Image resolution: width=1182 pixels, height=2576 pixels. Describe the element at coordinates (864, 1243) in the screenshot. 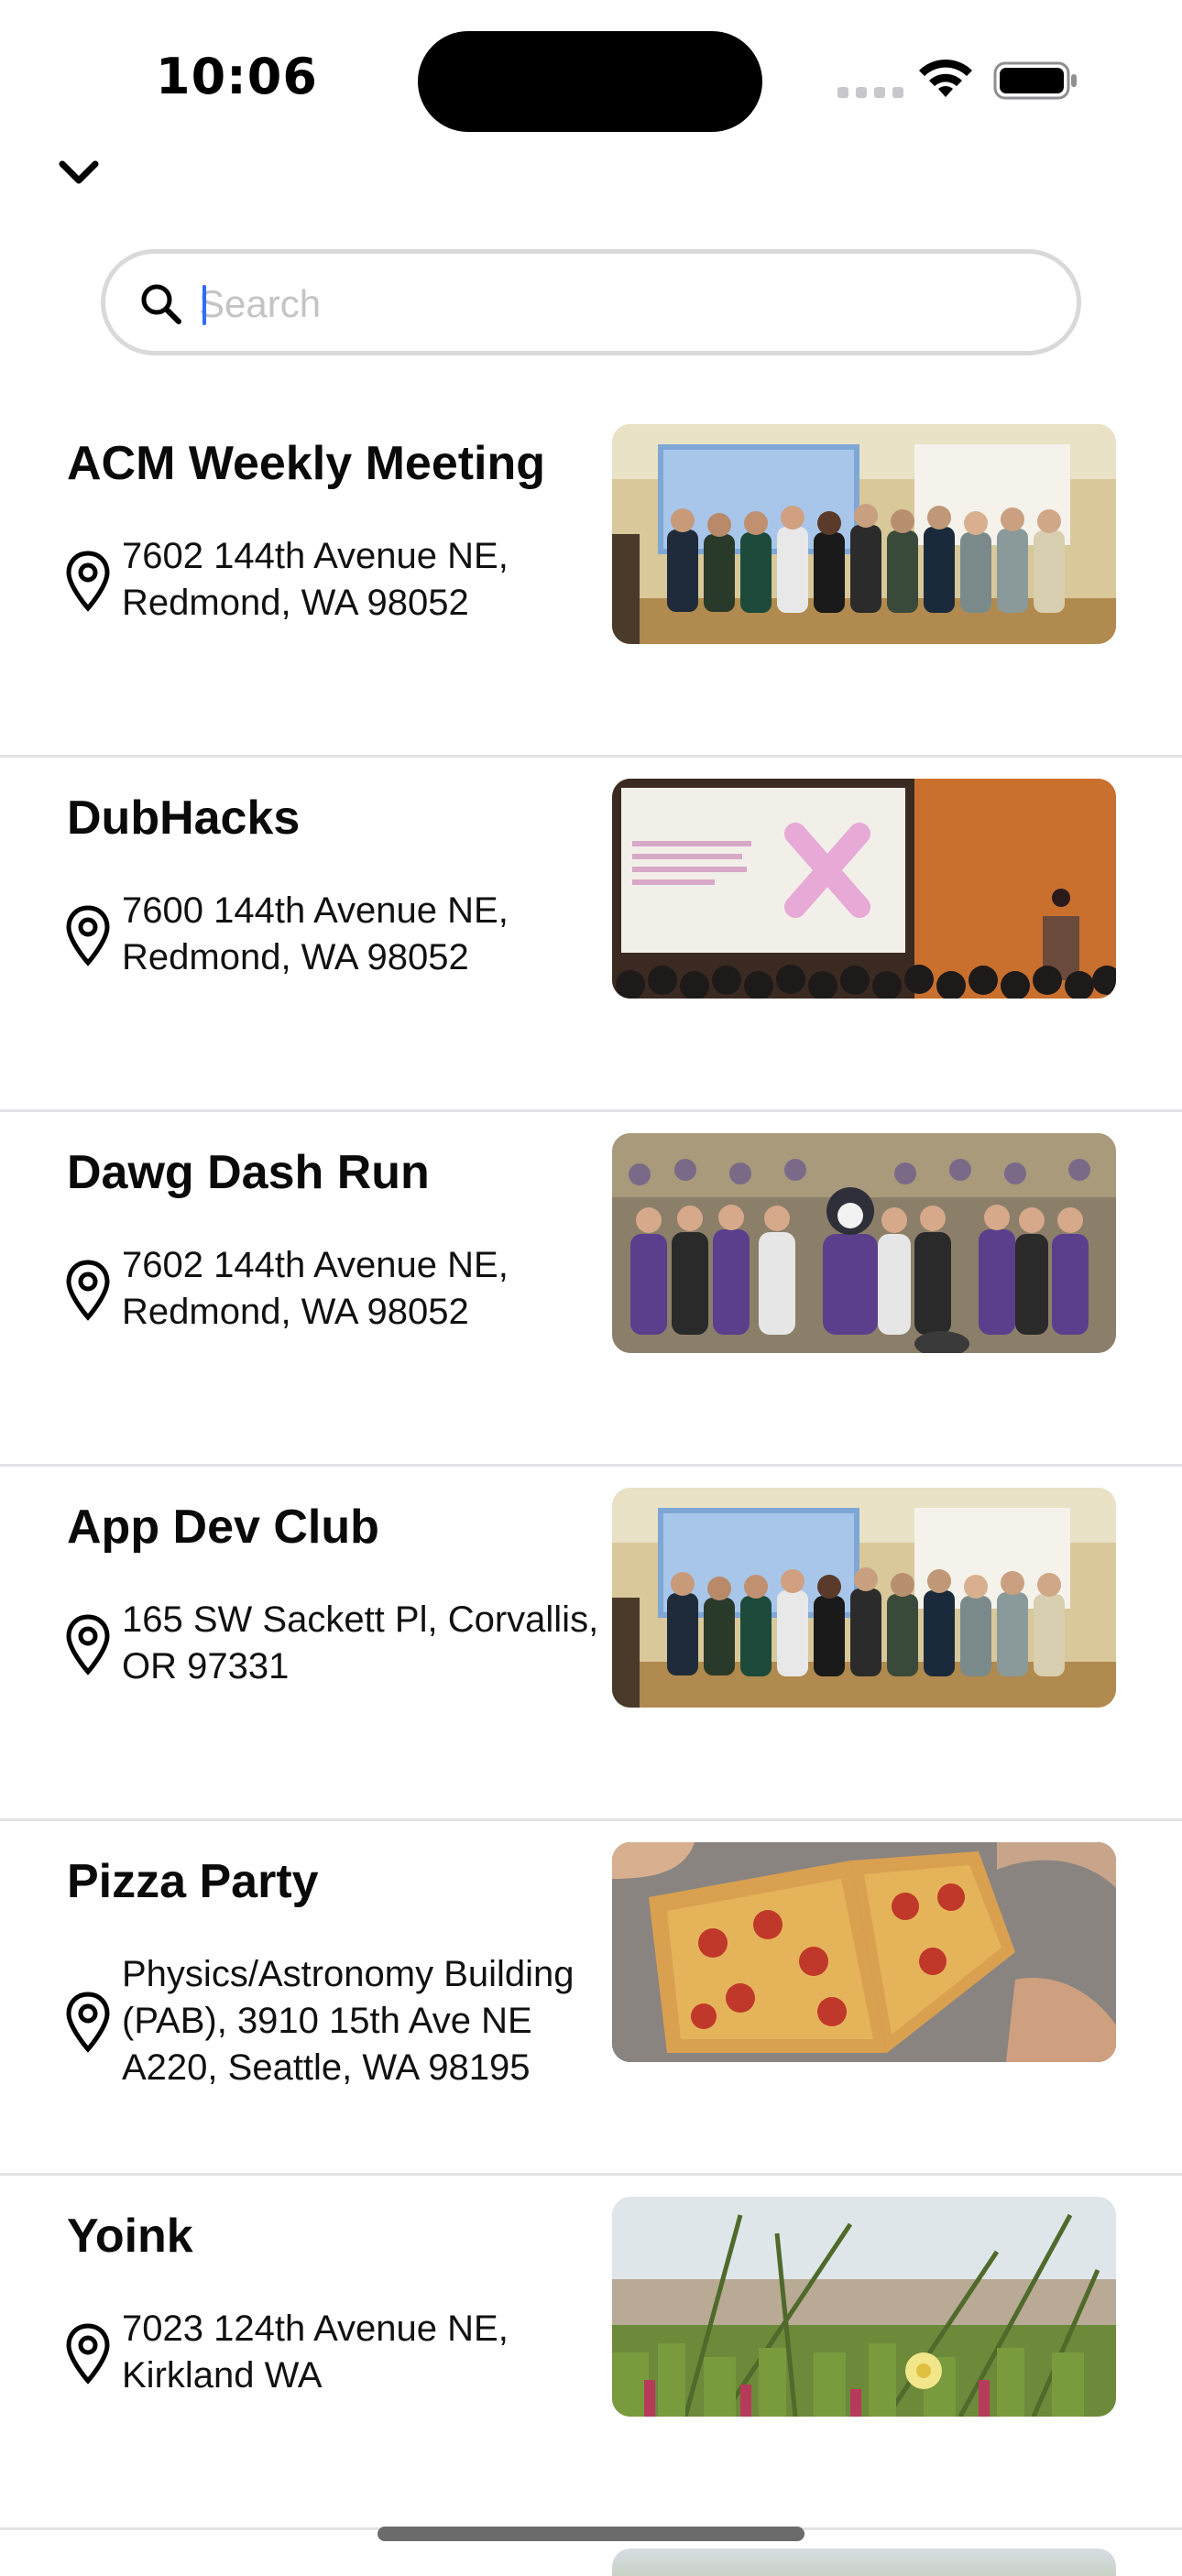

I see `event-image-crowd` at that location.